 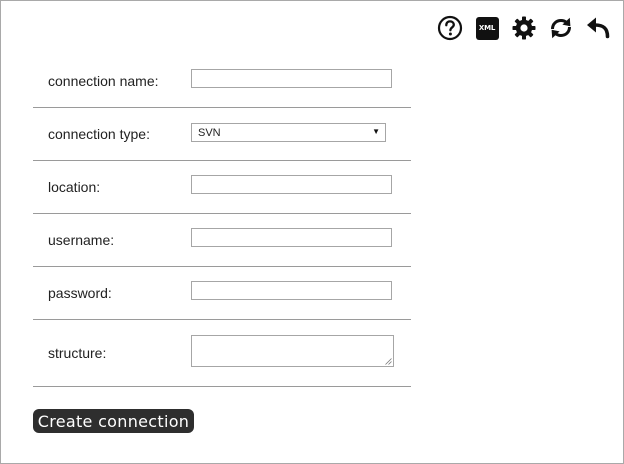 I want to click on connection-name-label: connection name:, so click(x=103, y=81).